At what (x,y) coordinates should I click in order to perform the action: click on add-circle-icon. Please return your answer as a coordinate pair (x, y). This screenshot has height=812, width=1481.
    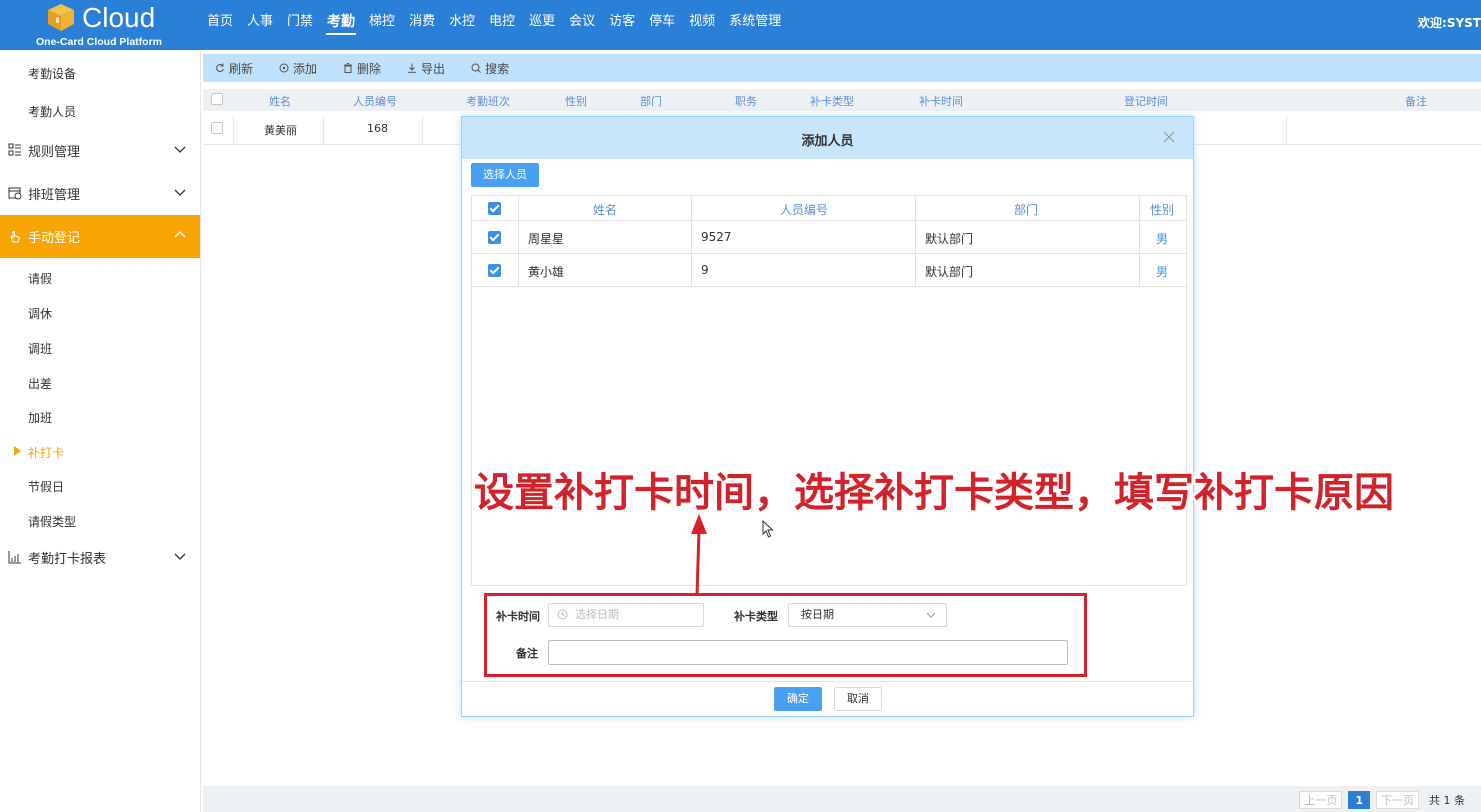
    Looking at the image, I should click on (284, 68).